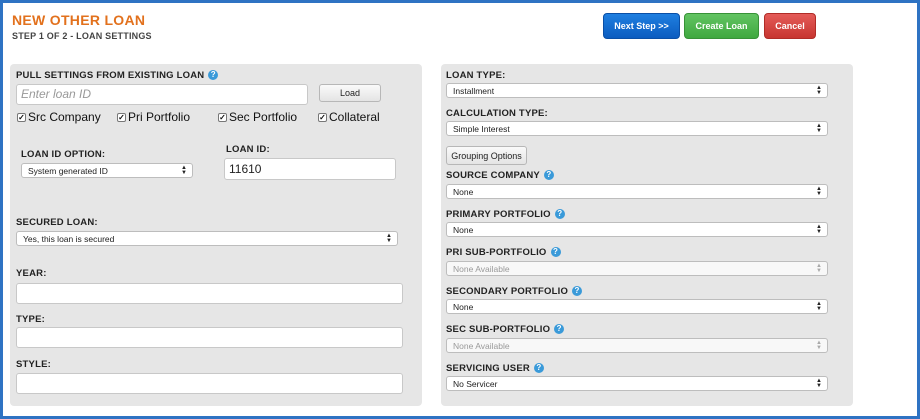 This screenshot has width=920, height=419. Describe the element at coordinates (505, 214) in the screenshot. I see `primary-portfolio-label: PRIMARY PORTFOLIO?` at that location.